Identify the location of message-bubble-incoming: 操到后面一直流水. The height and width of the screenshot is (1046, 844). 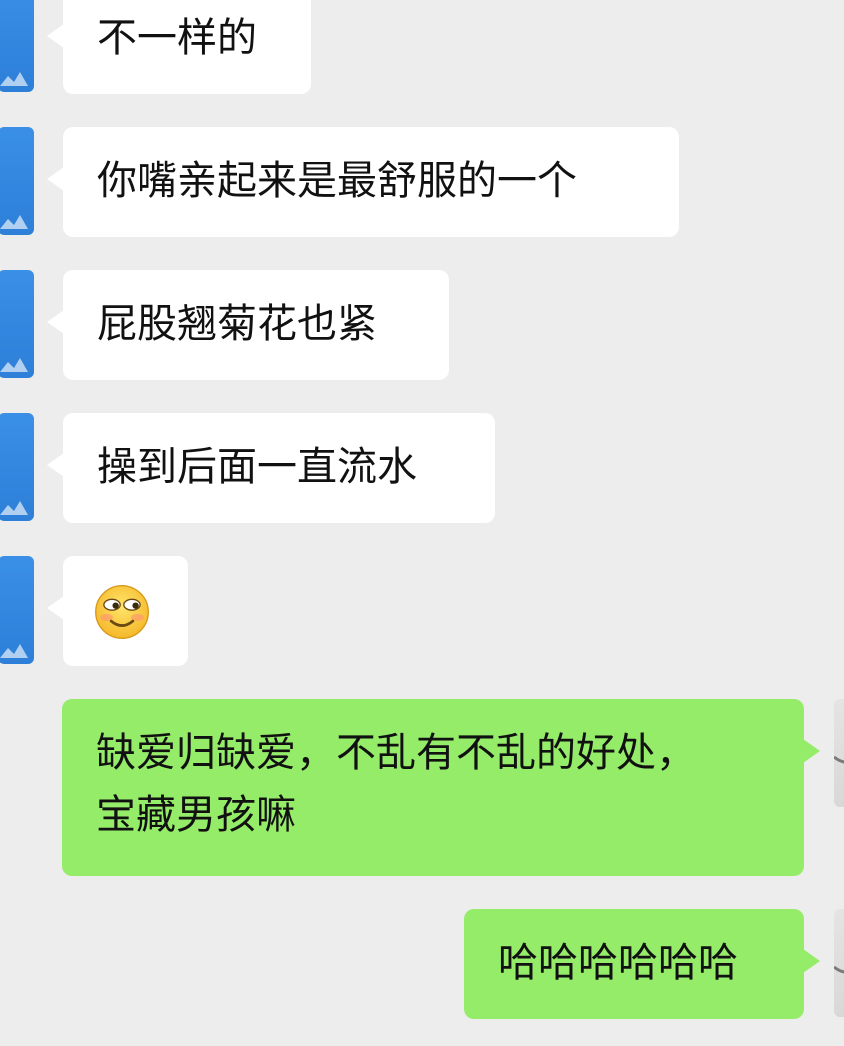
(271, 468).